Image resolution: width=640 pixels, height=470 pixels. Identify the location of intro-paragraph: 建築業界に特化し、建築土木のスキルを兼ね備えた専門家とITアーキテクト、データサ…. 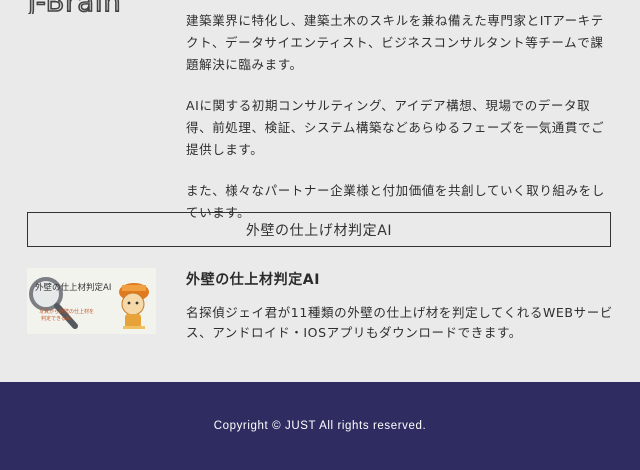
(395, 42).